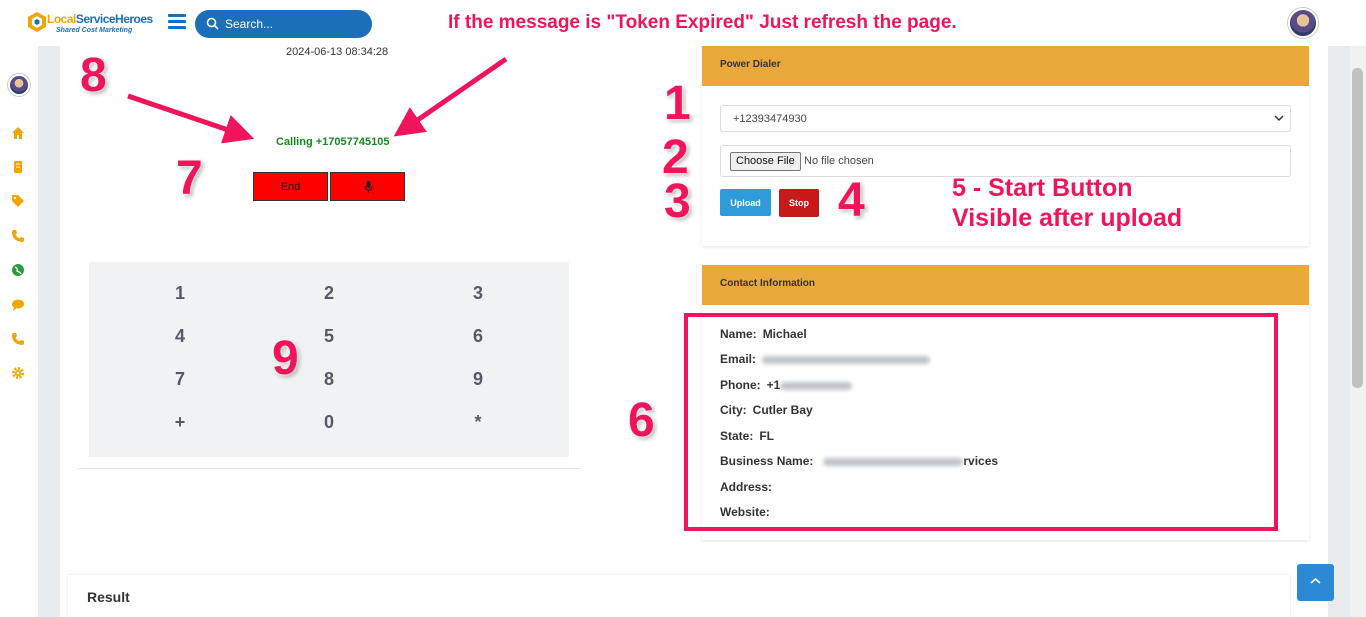  I want to click on annotation-7: 7, so click(189, 178).